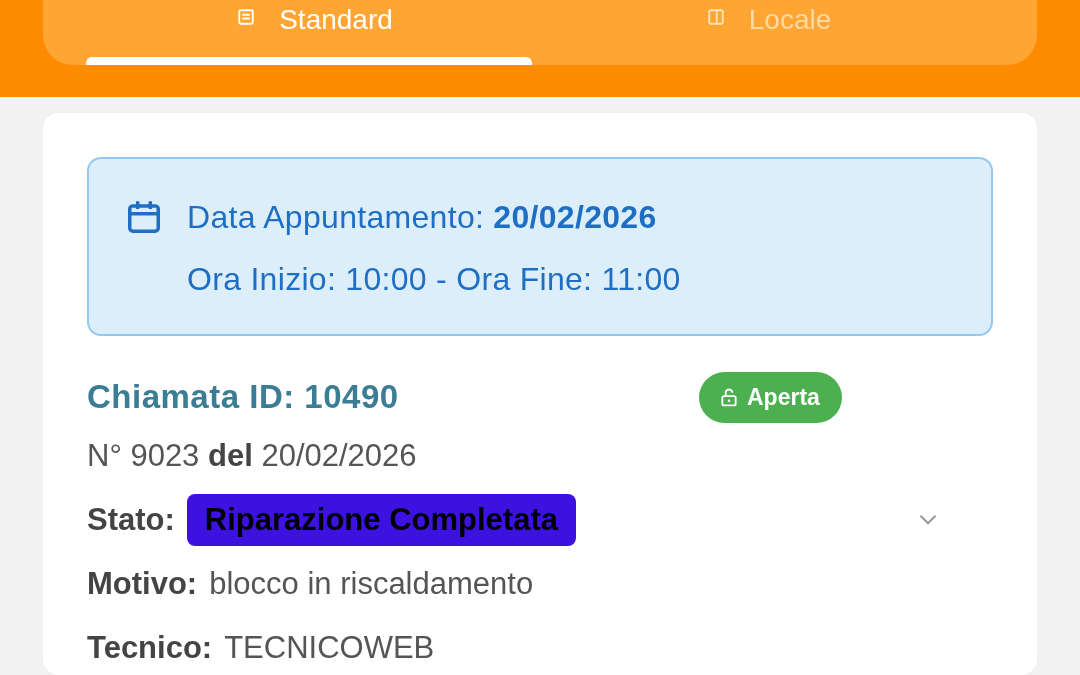 The width and height of the screenshot is (1080, 675). I want to click on field-value: TECNICOWEB, so click(329, 648).